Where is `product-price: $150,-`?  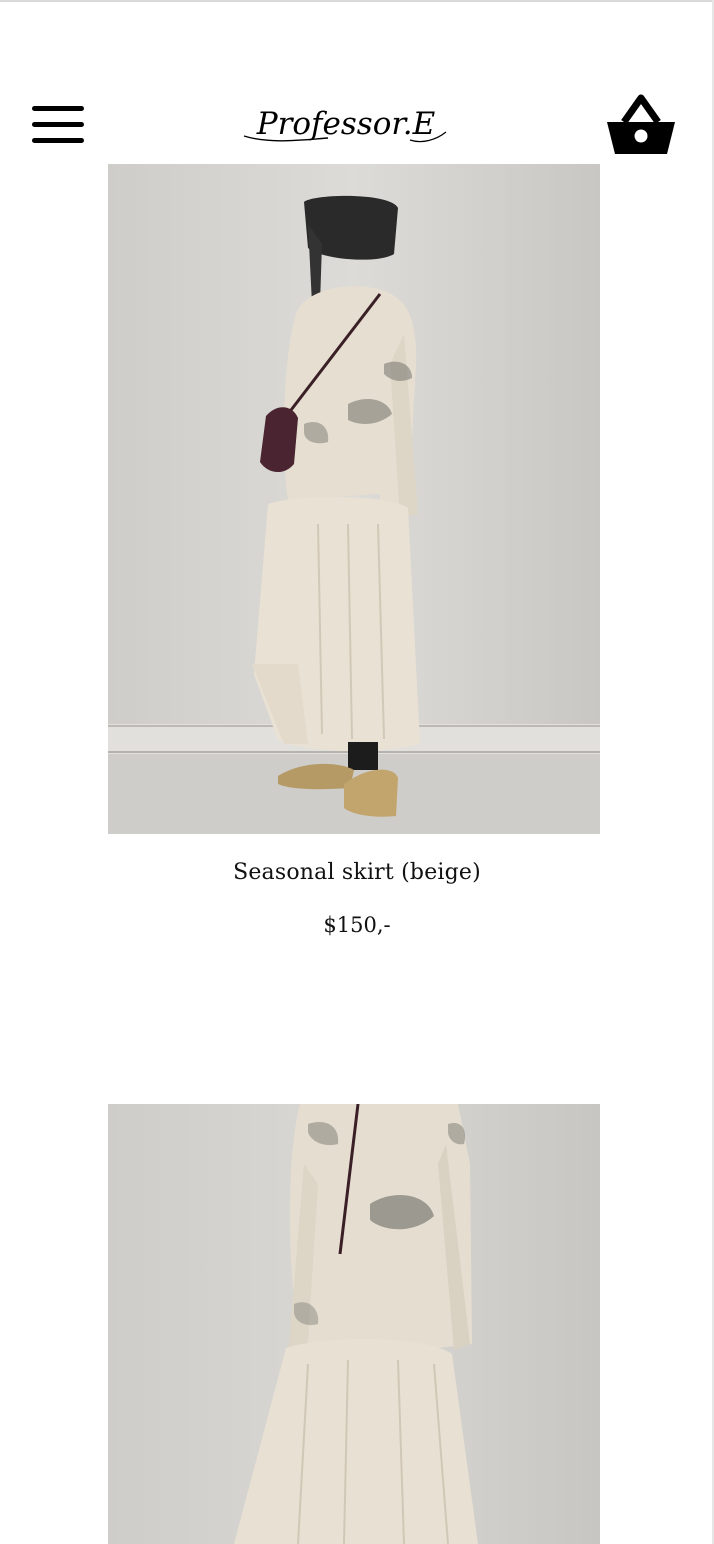 product-price: $150,- is located at coordinates (357, 925).